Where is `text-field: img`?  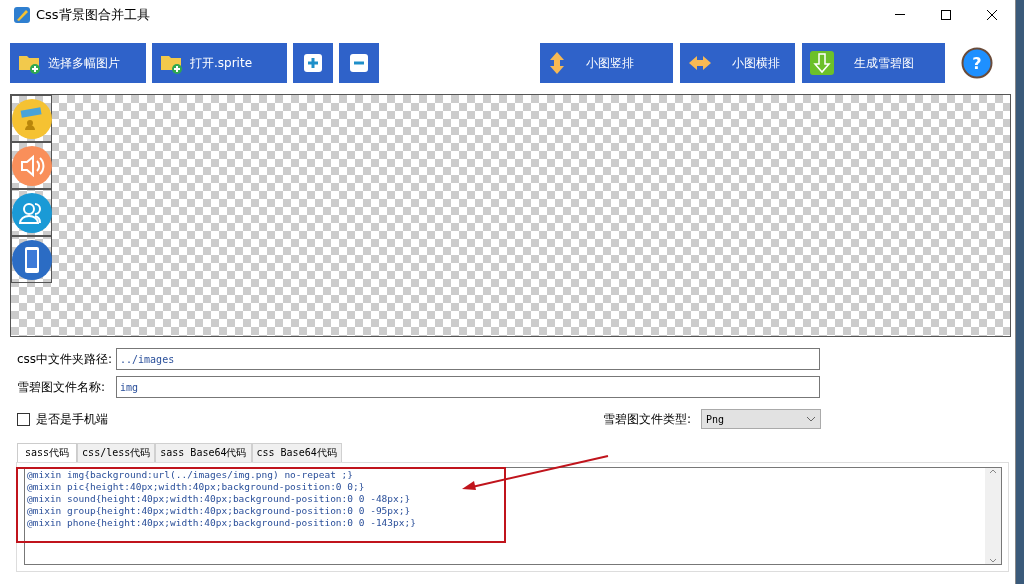 text-field: img is located at coordinates (468, 387).